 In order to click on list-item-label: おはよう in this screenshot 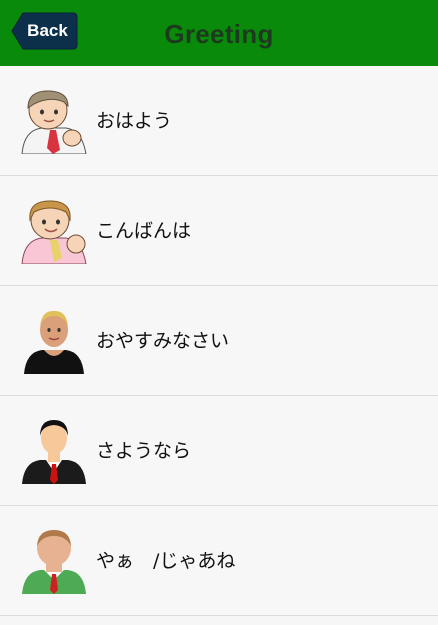, I will do `click(134, 121)`.